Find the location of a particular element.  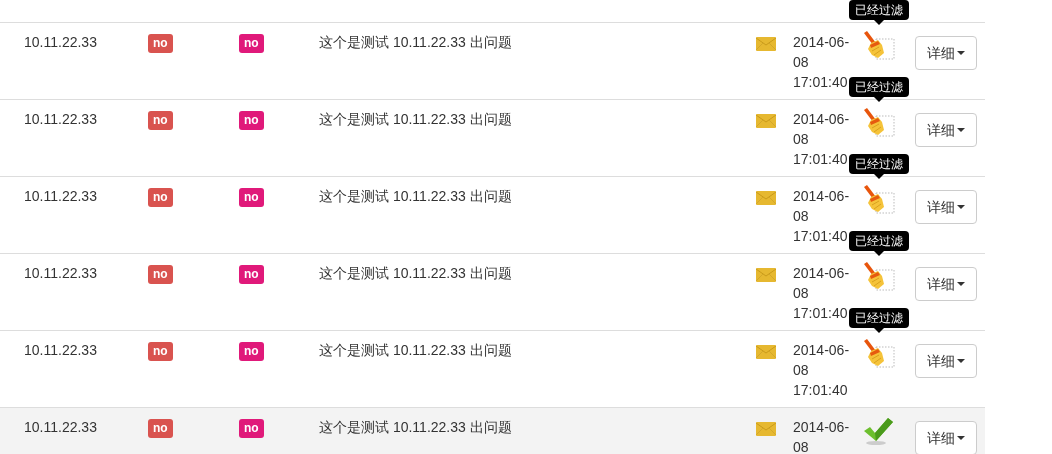

timestamp: 2014-06-08 is located at coordinates (822, 436).